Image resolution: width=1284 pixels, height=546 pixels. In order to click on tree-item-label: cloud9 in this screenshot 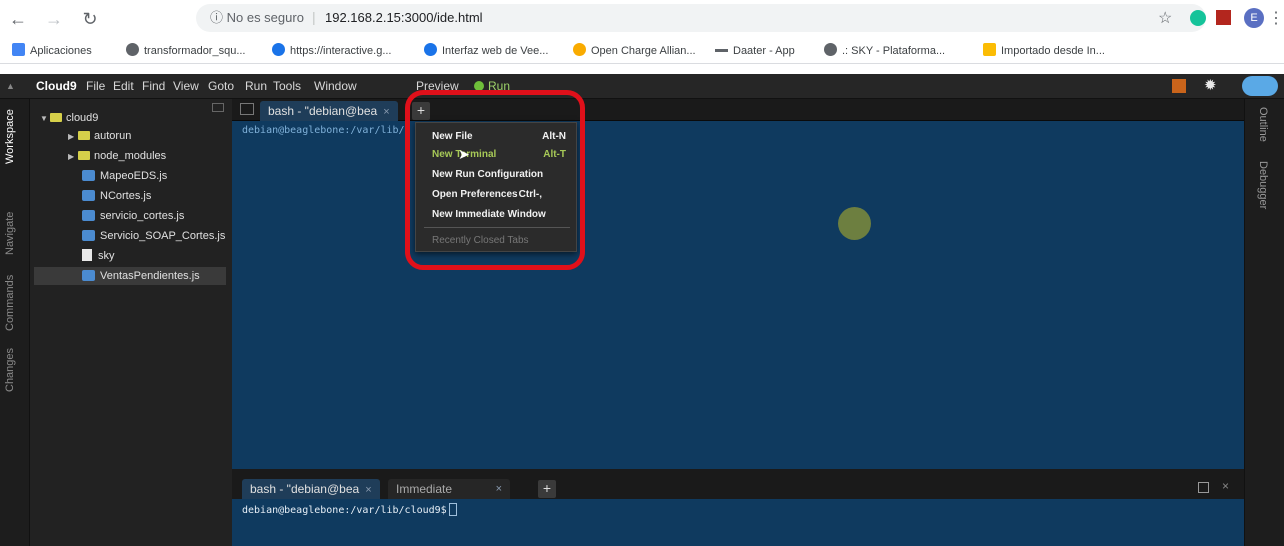, I will do `click(82, 118)`.